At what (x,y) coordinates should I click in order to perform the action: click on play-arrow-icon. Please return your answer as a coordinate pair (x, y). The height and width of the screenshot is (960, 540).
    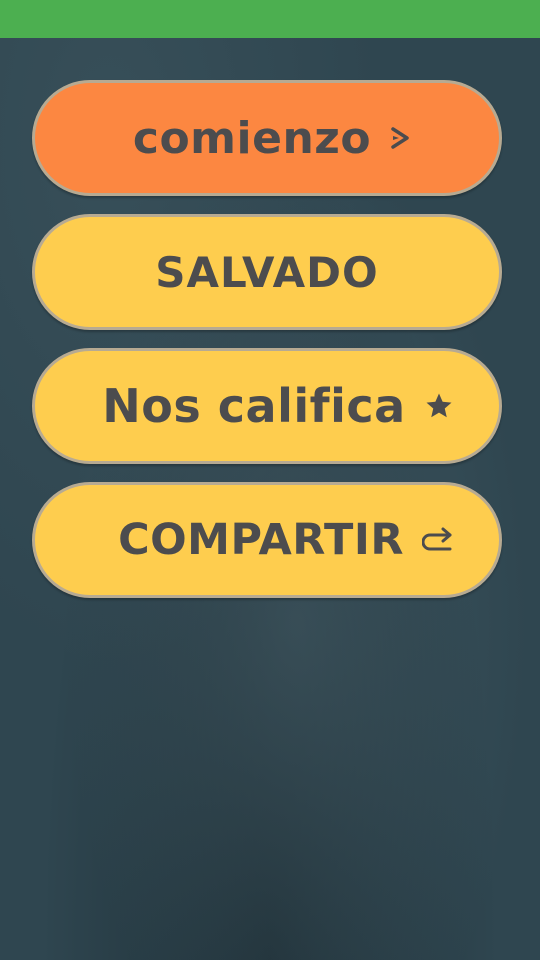
    Looking at the image, I should click on (400, 138).